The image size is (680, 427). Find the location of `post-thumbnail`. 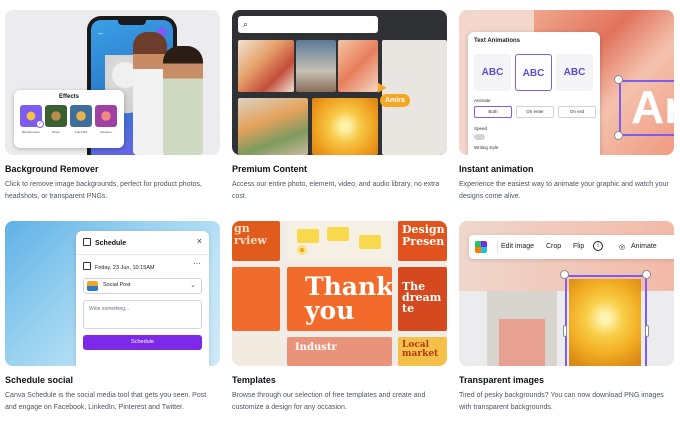

post-thumbnail is located at coordinates (92, 286).